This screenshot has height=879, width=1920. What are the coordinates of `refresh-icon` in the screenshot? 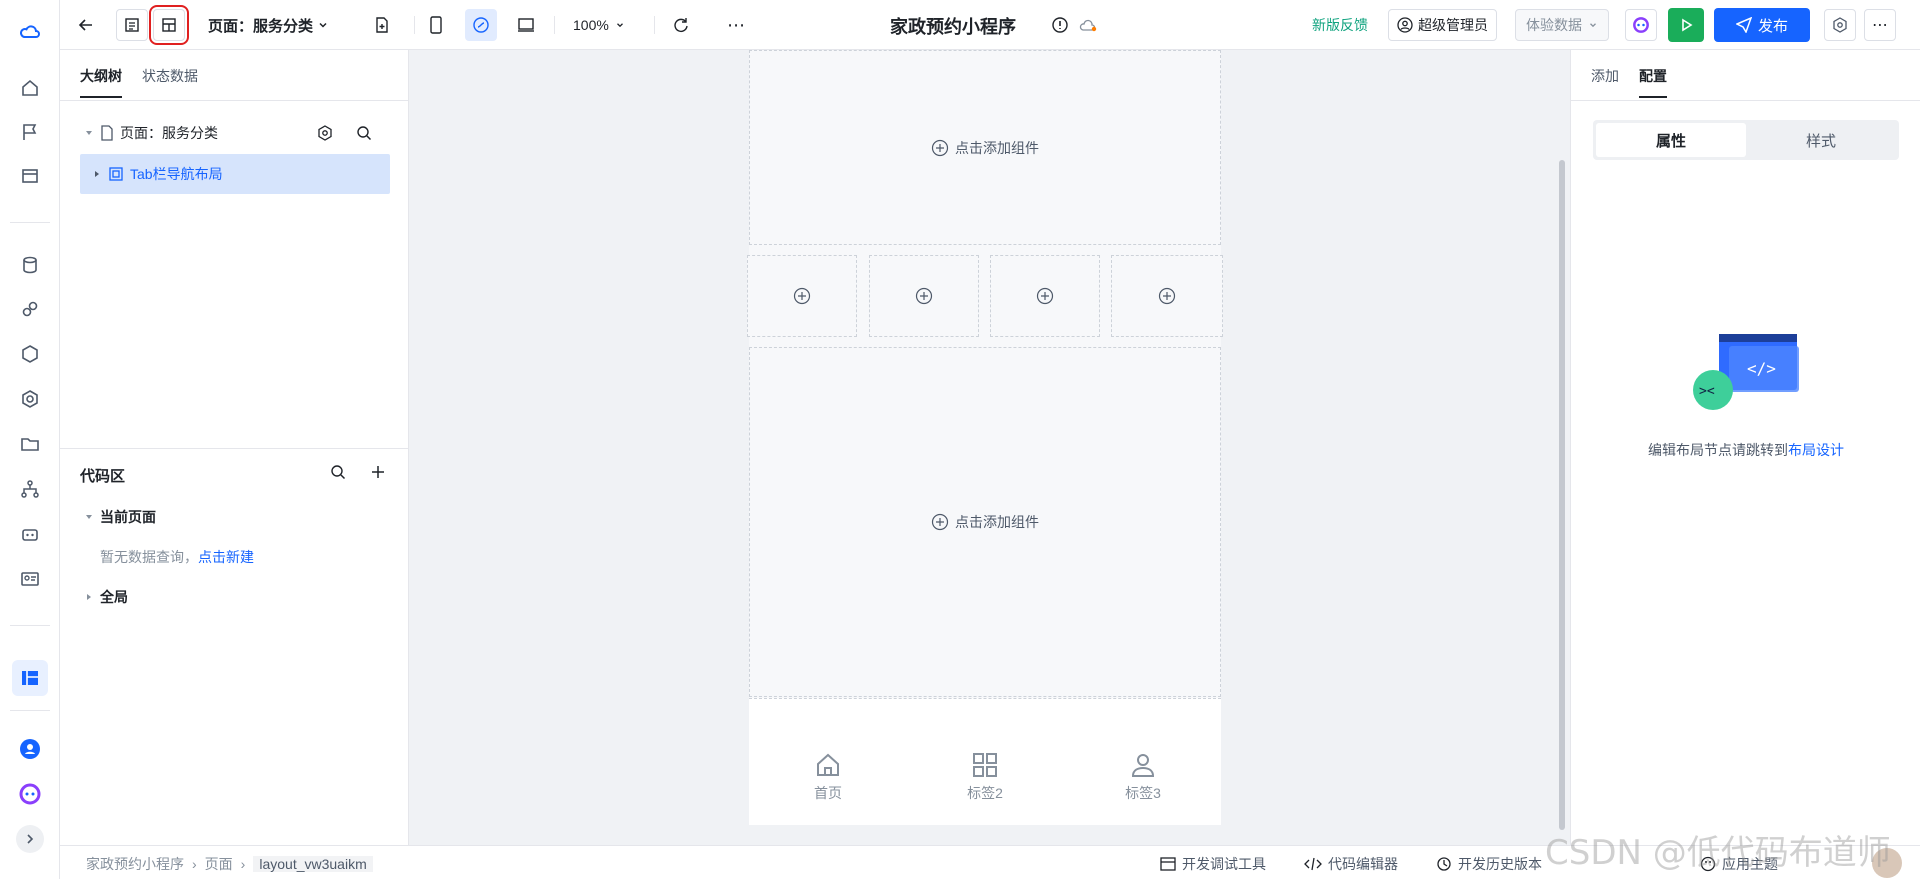 It's located at (681, 25).